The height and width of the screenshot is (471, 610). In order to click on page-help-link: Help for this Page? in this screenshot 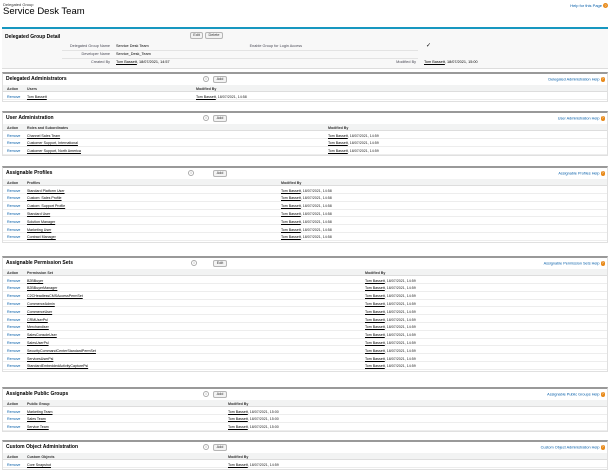, I will do `click(589, 6)`.